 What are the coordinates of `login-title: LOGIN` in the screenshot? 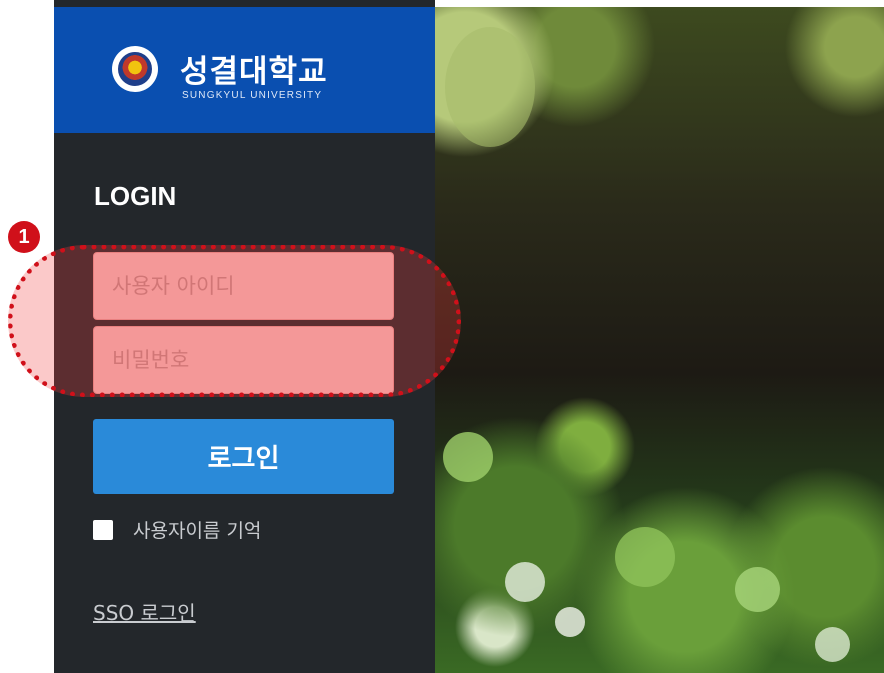 It's located at (135, 196).